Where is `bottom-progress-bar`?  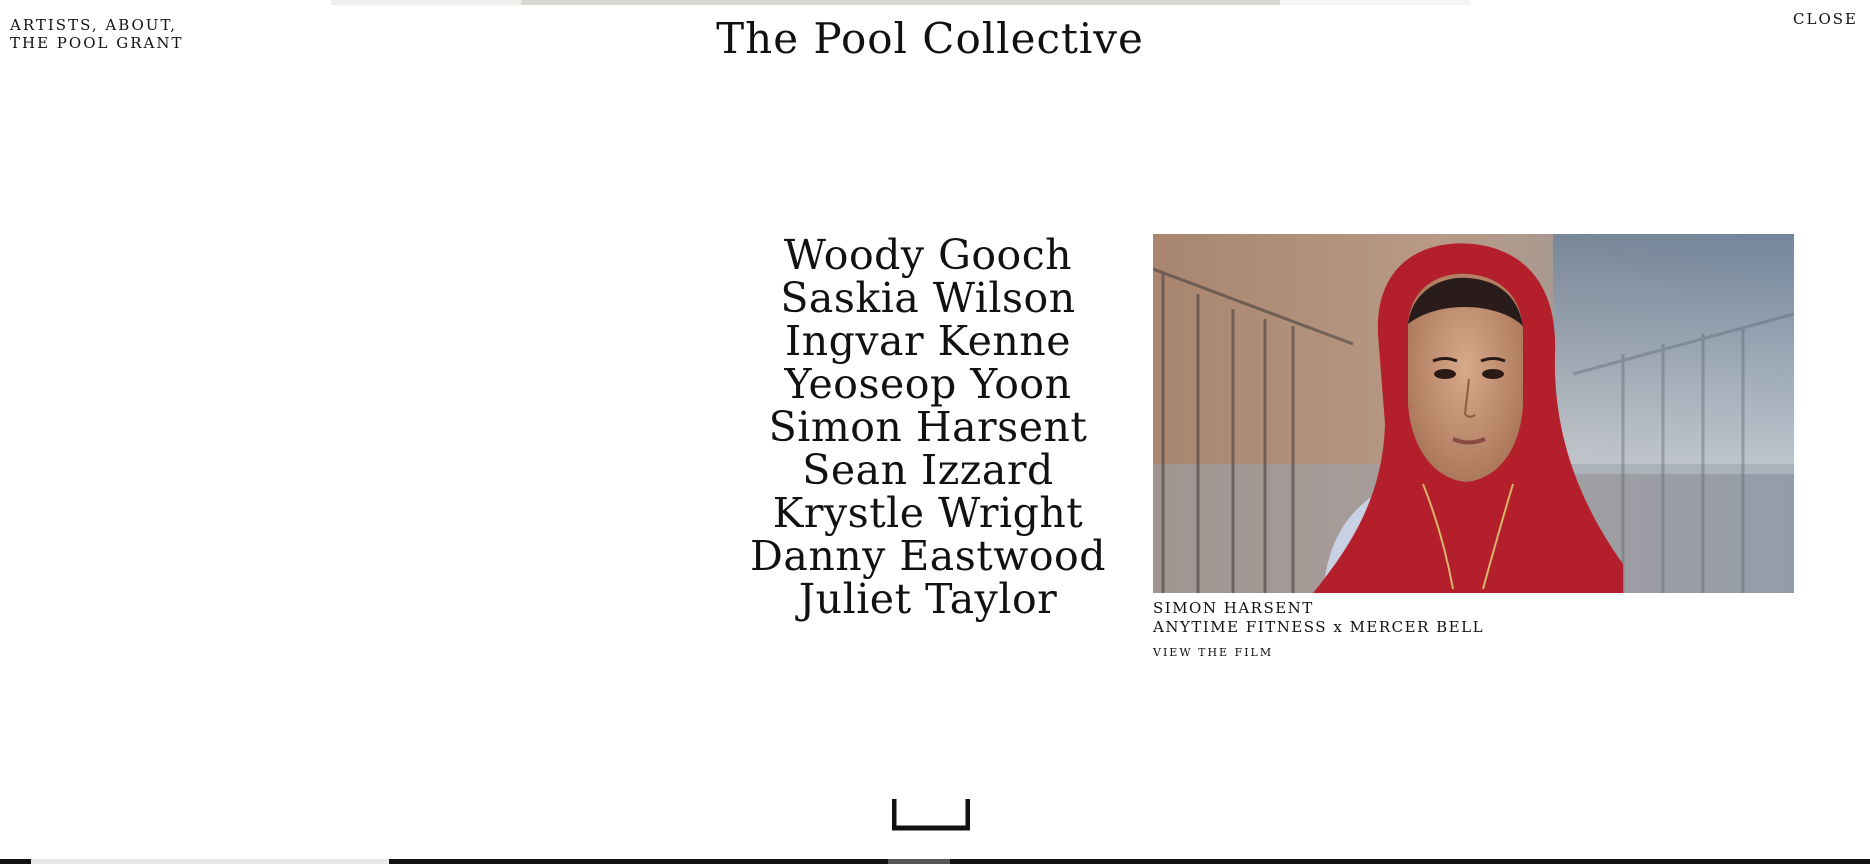
bottom-progress-bar is located at coordinates (935, 861).